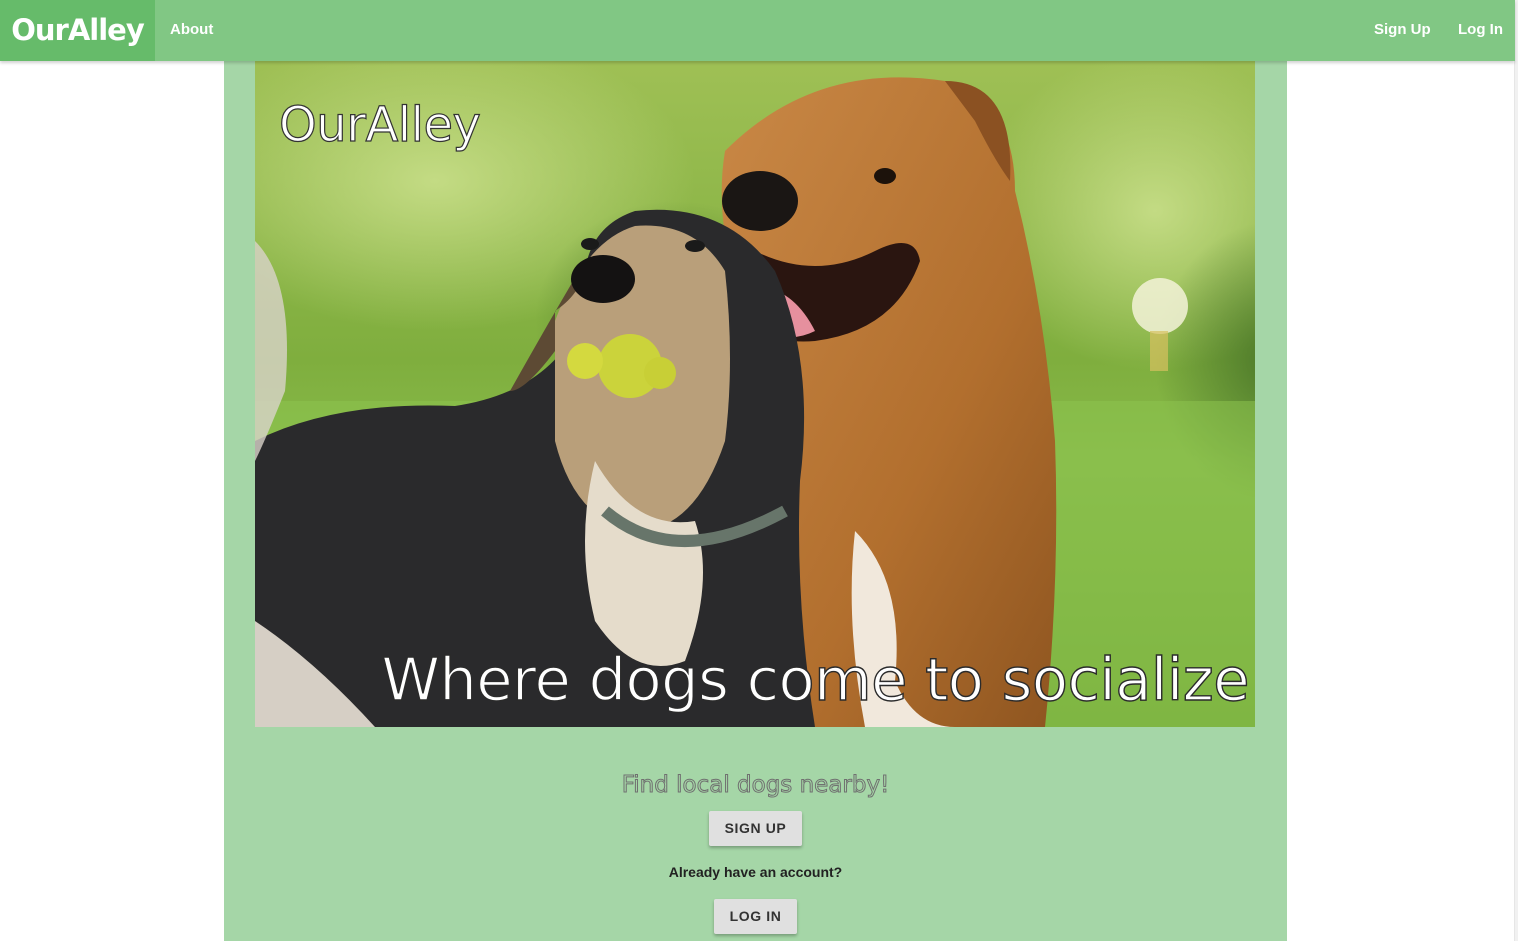  I want to click on page-scrollbar, so click(1516, 470).